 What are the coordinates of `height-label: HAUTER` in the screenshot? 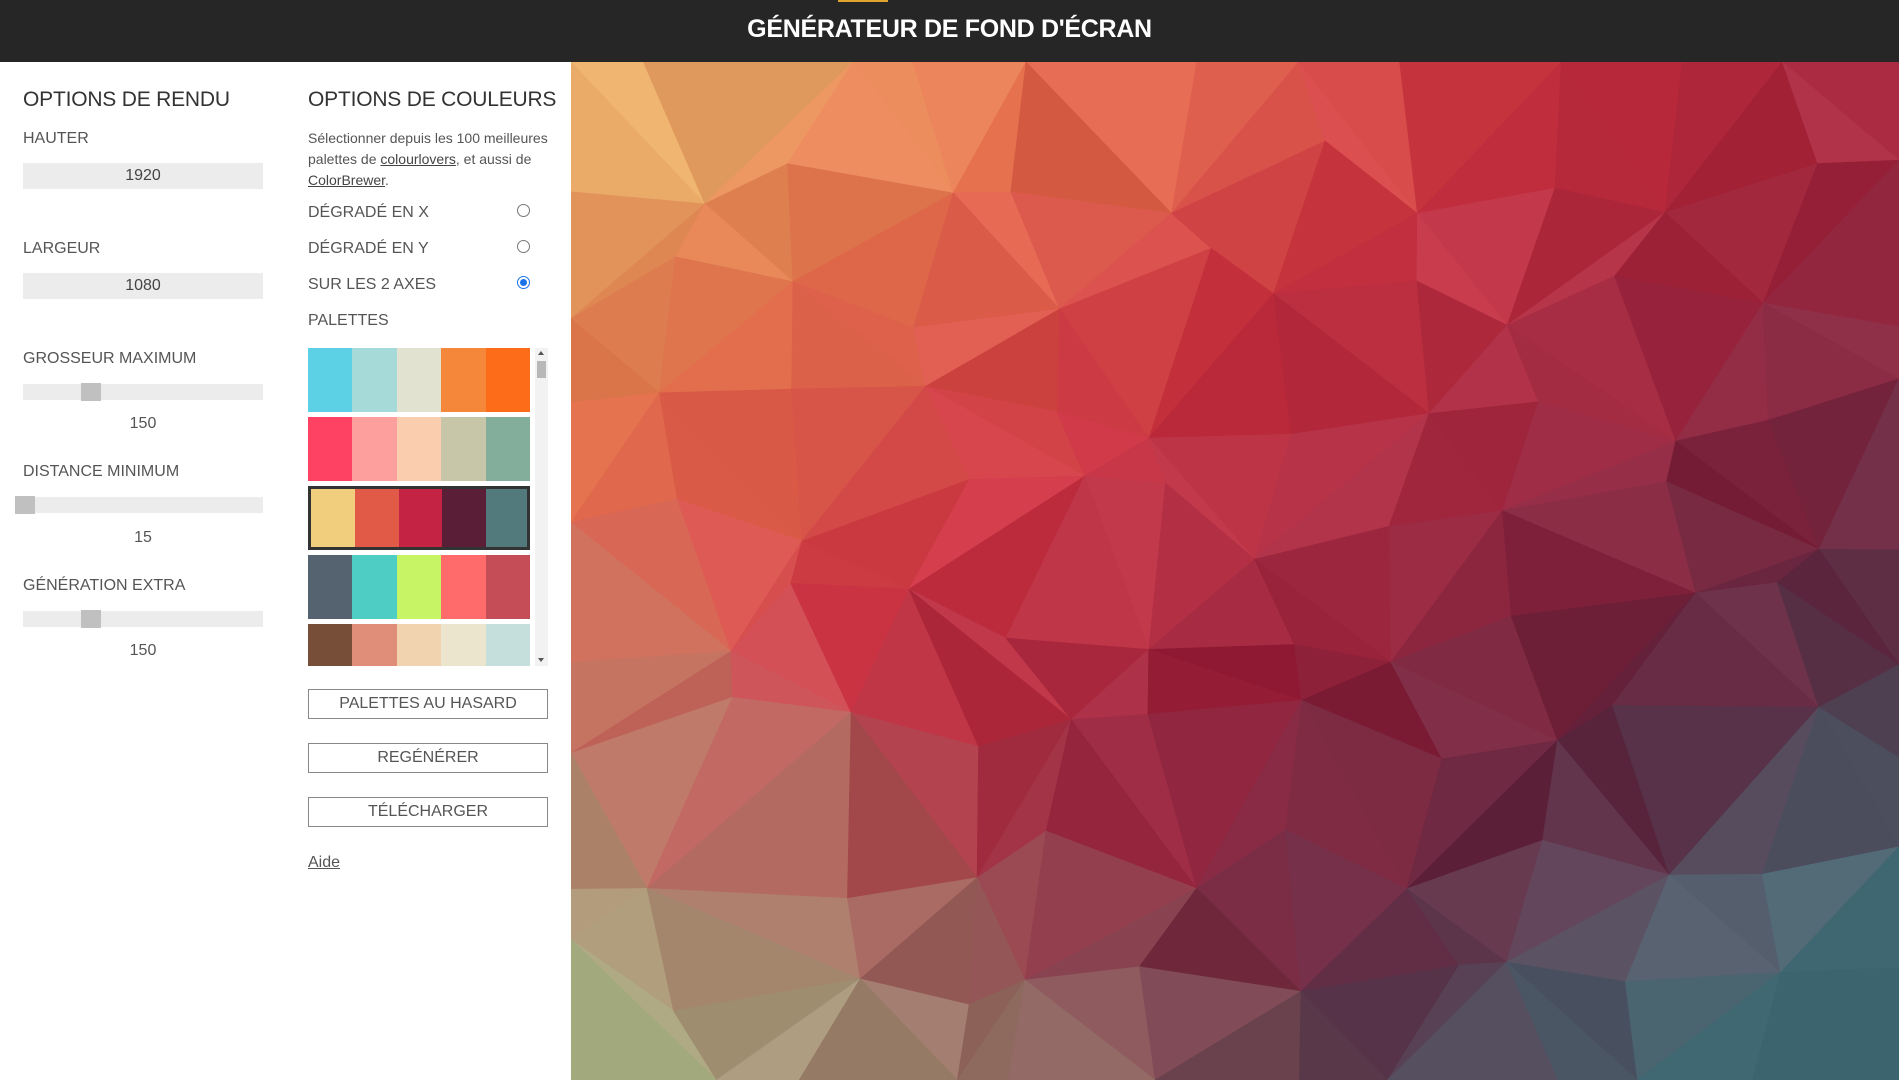 It's located at (56, 138).